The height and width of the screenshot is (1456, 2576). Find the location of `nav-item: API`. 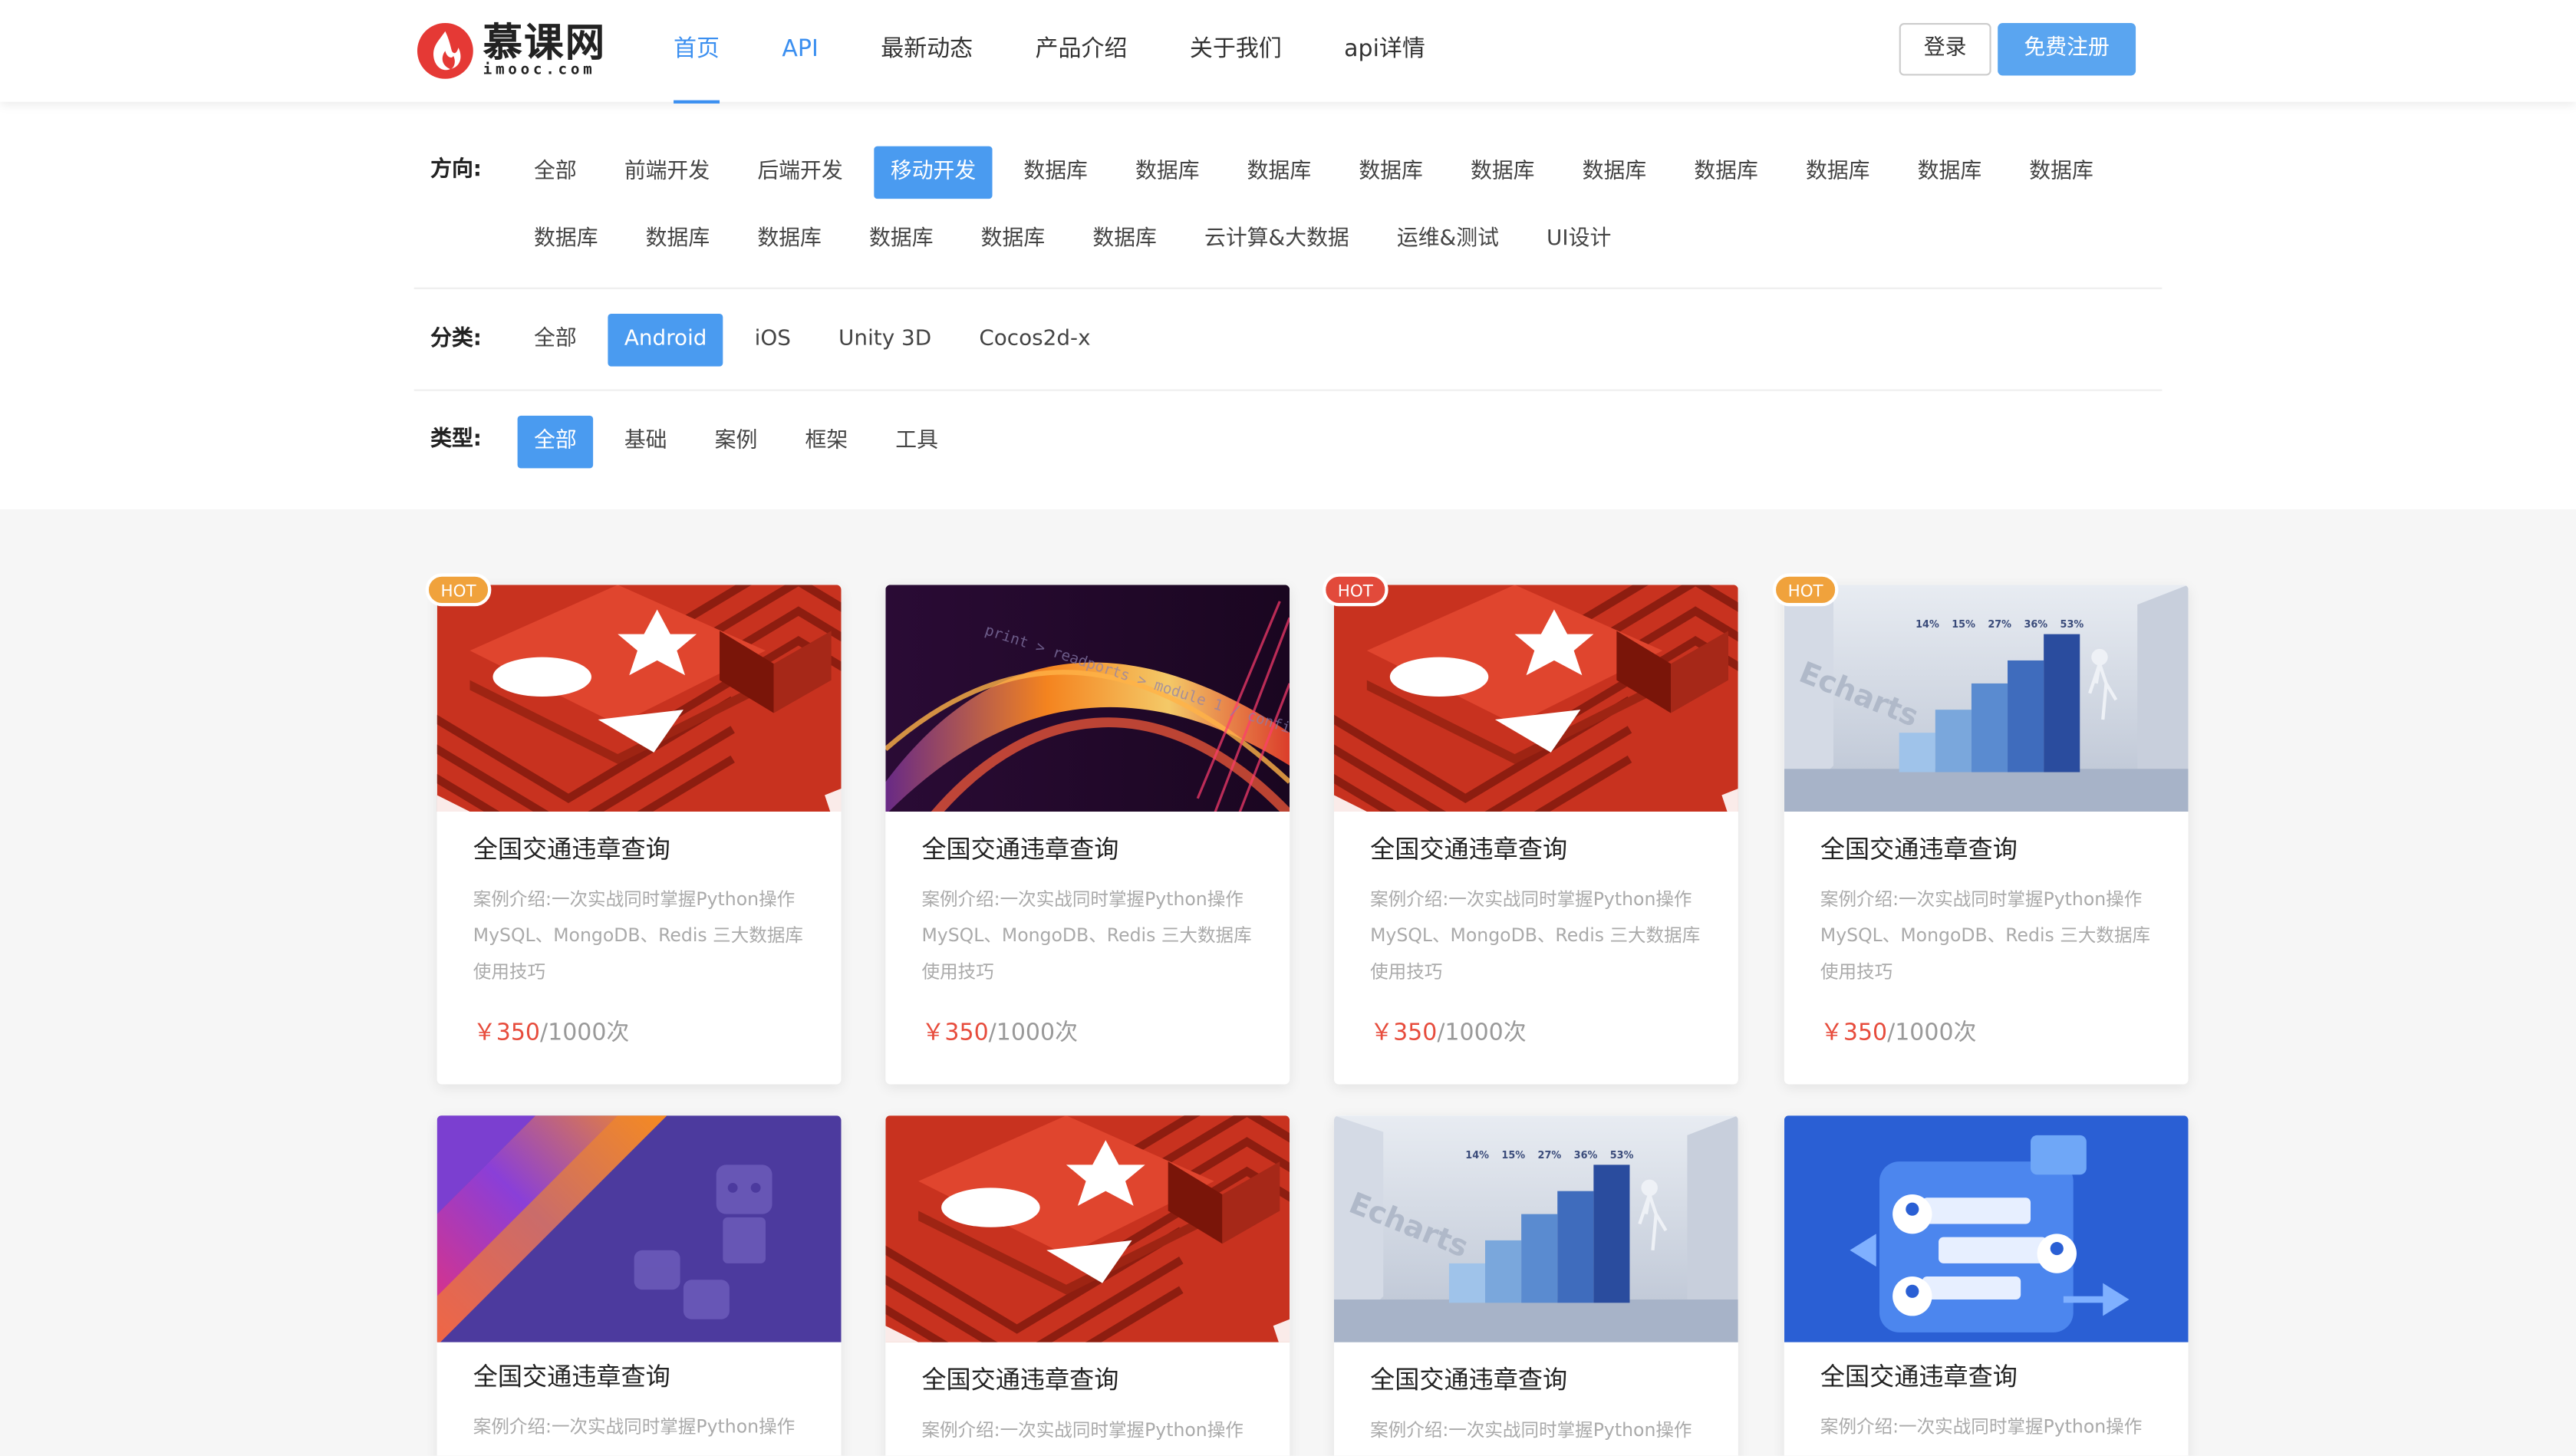

nav-item: API is located at coordinates (800, 51).